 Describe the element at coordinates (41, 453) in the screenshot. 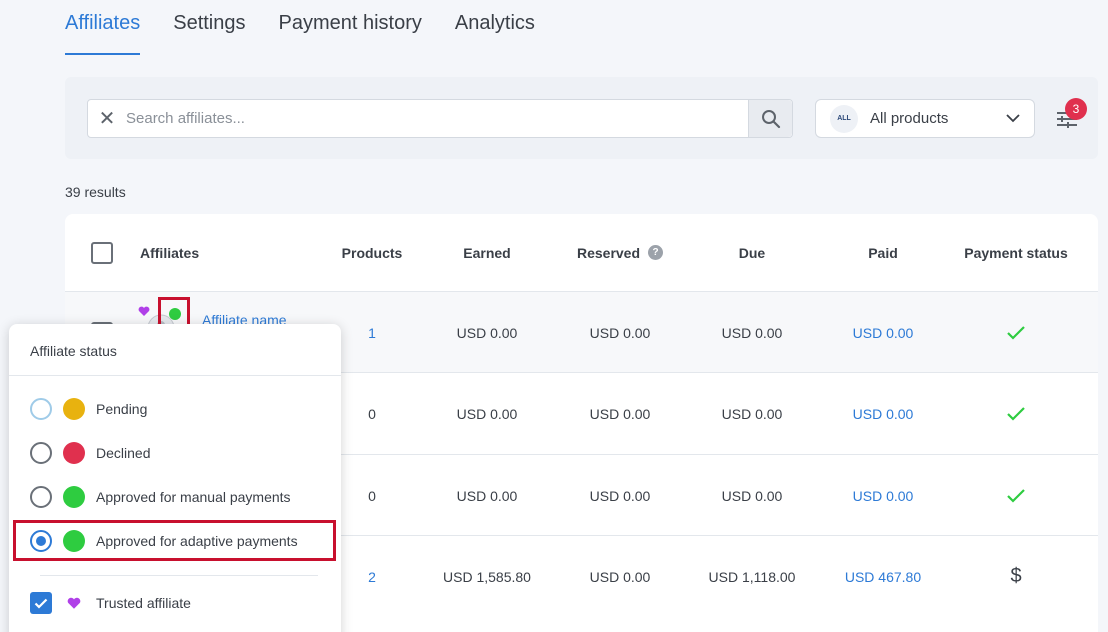

I see `radio-declined` at that location.